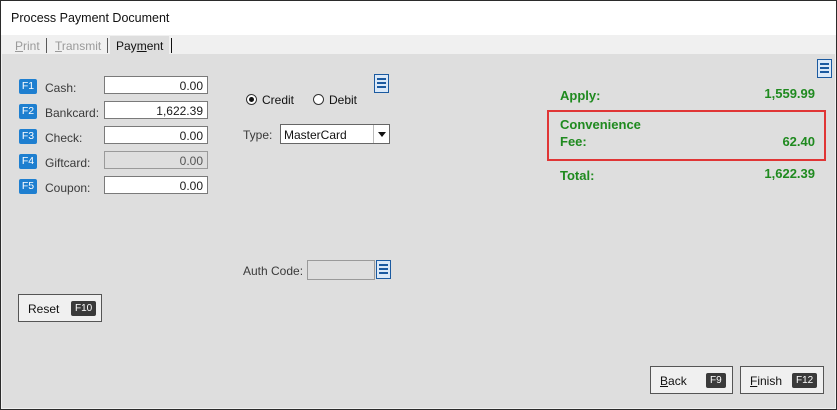 The height and width of the screenshot is (410, 837). Describe the element at coordinates (28, 86) in the screenshot. I see `f1-key-badge: F1` at that location.